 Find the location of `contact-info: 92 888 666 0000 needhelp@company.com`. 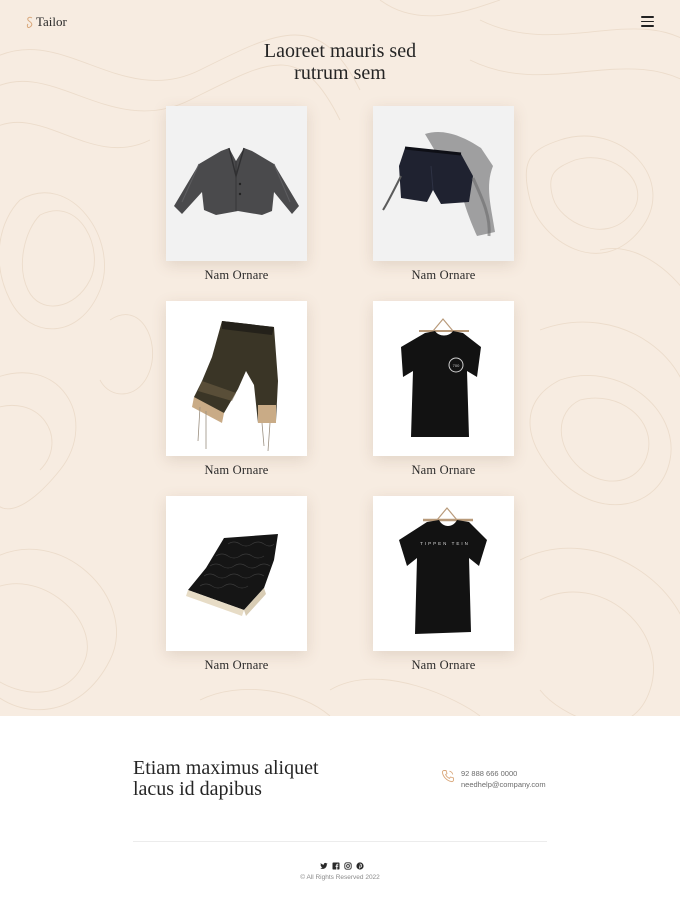

contact-info: 92 888 666 0000 needhelp@company.com is located at coordinates (493, 779).